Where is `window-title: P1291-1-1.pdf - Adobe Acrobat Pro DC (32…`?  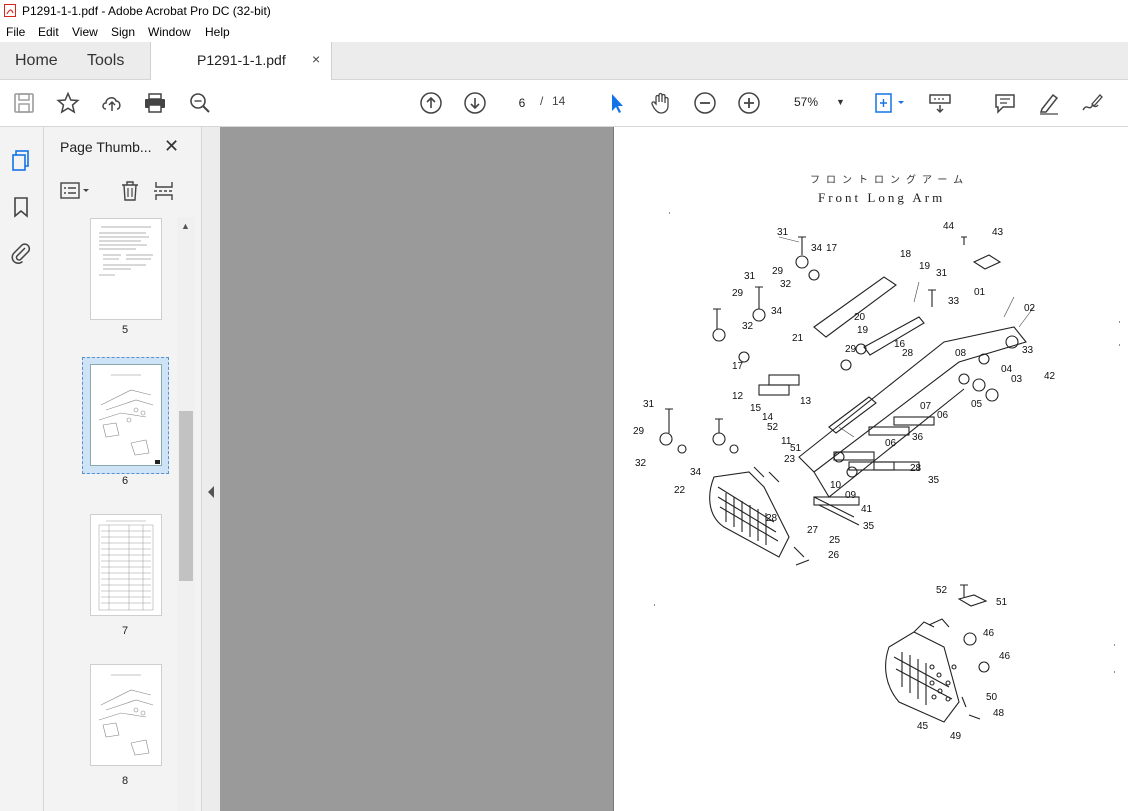
window-title: P1291-1-1.pdf - Adobe Acrobat Pro DC (32… is located at coordinates (146, 11).